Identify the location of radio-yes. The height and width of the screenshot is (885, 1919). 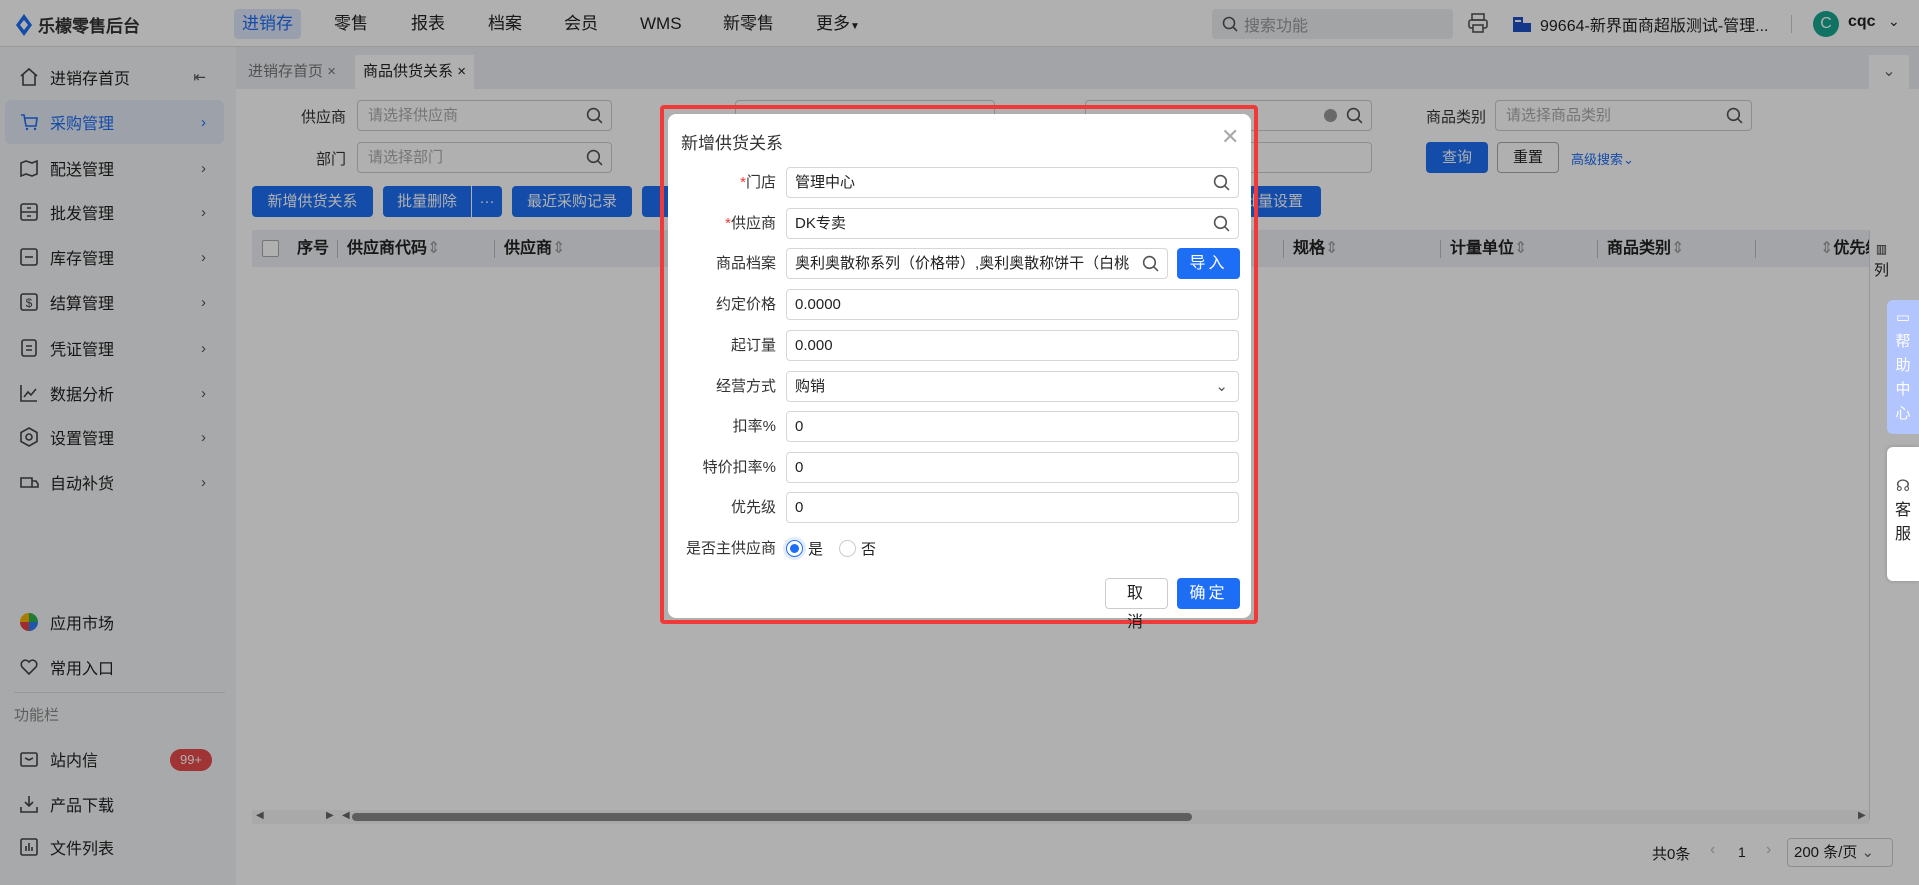
(794, 548).